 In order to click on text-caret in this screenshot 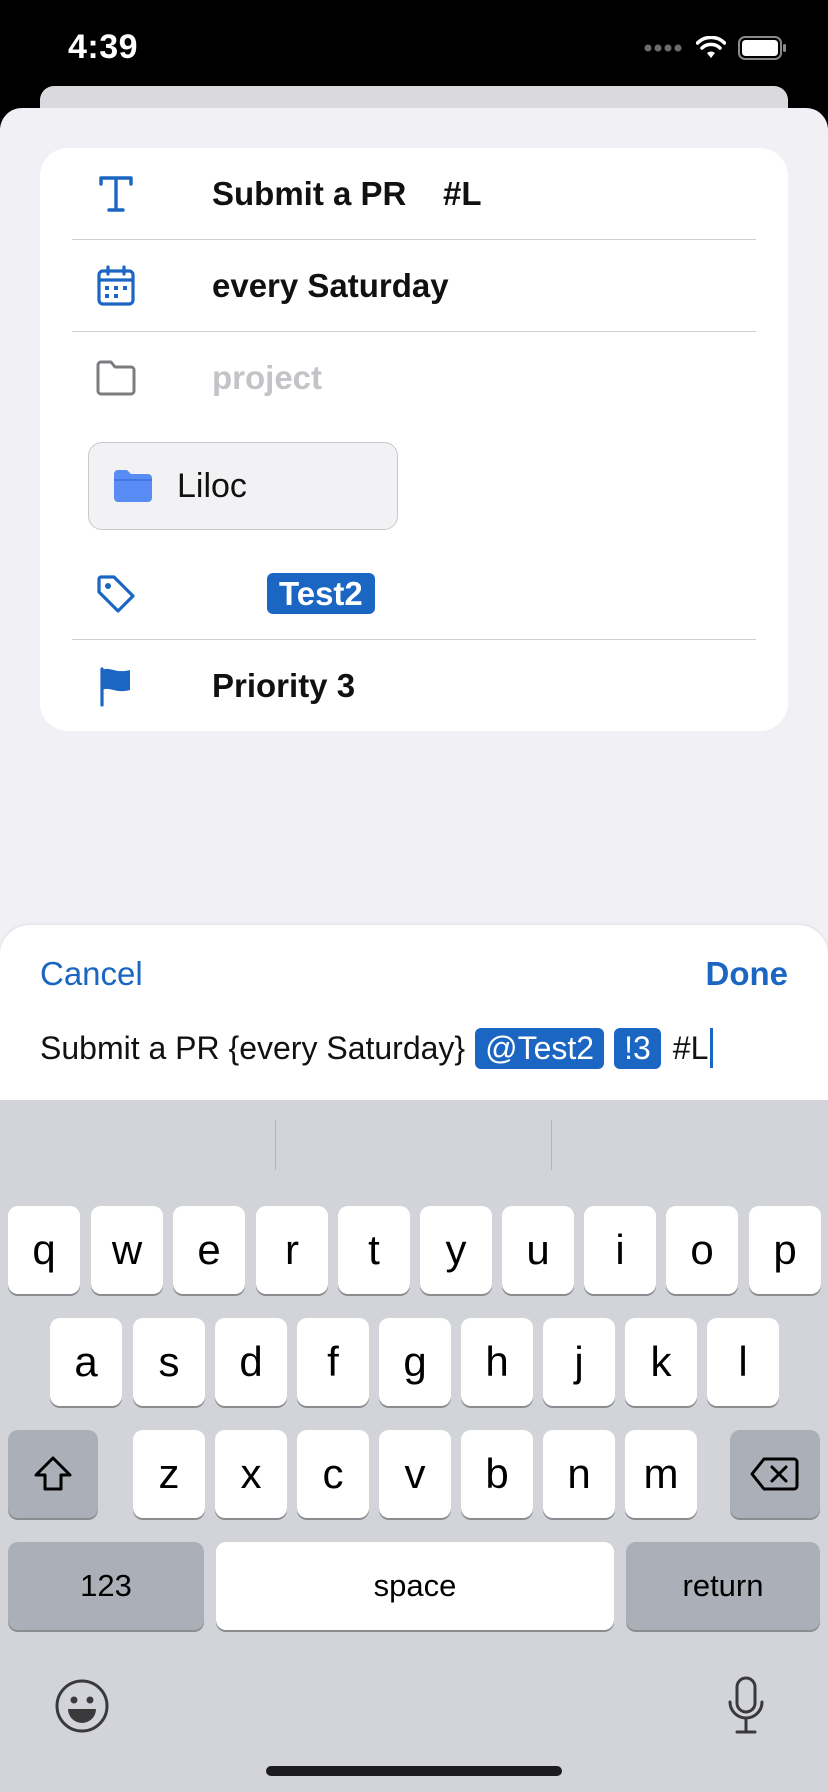, I will do `click(712, 1048)`.